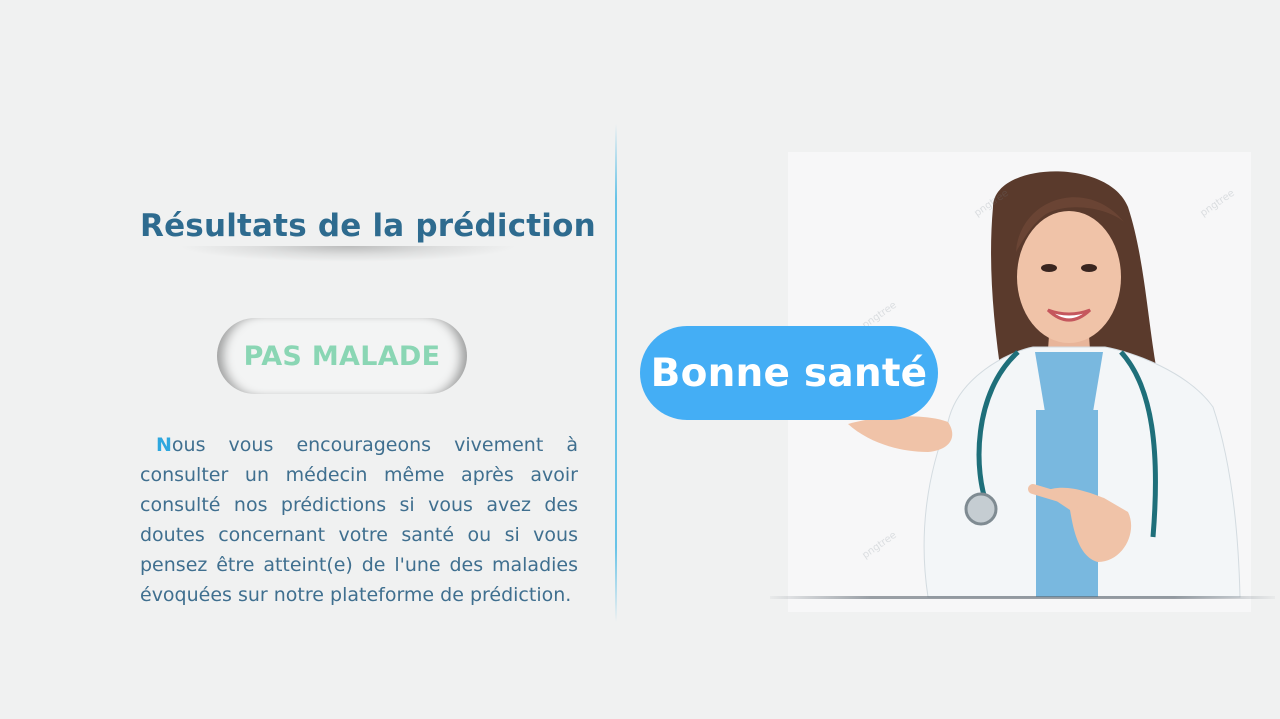  What do you see at coordinates (981, 509) in the screenshot?
I see `stethoscope-chest-piece` at bounding box center [981, 509].